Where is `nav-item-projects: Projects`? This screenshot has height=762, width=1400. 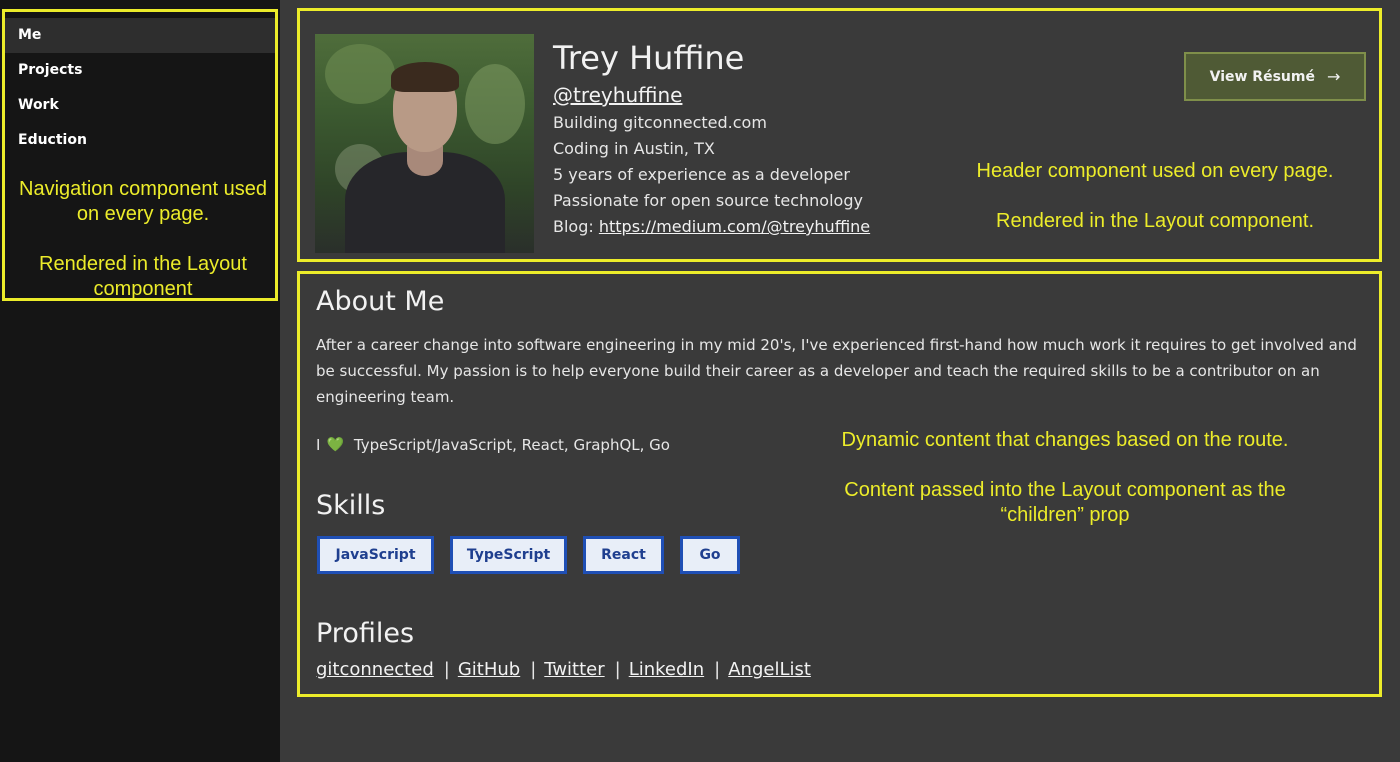 nav-item-projects: Projects is located at coordinates (140, 70).